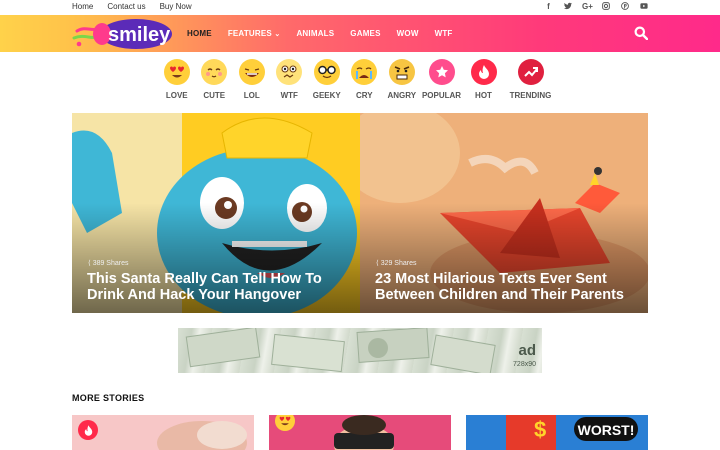 The width and height of the screenshot is (720, 450). Describe the element at coordinates (605, 7) in the screenshot. I see `instagram-icon` at that location.